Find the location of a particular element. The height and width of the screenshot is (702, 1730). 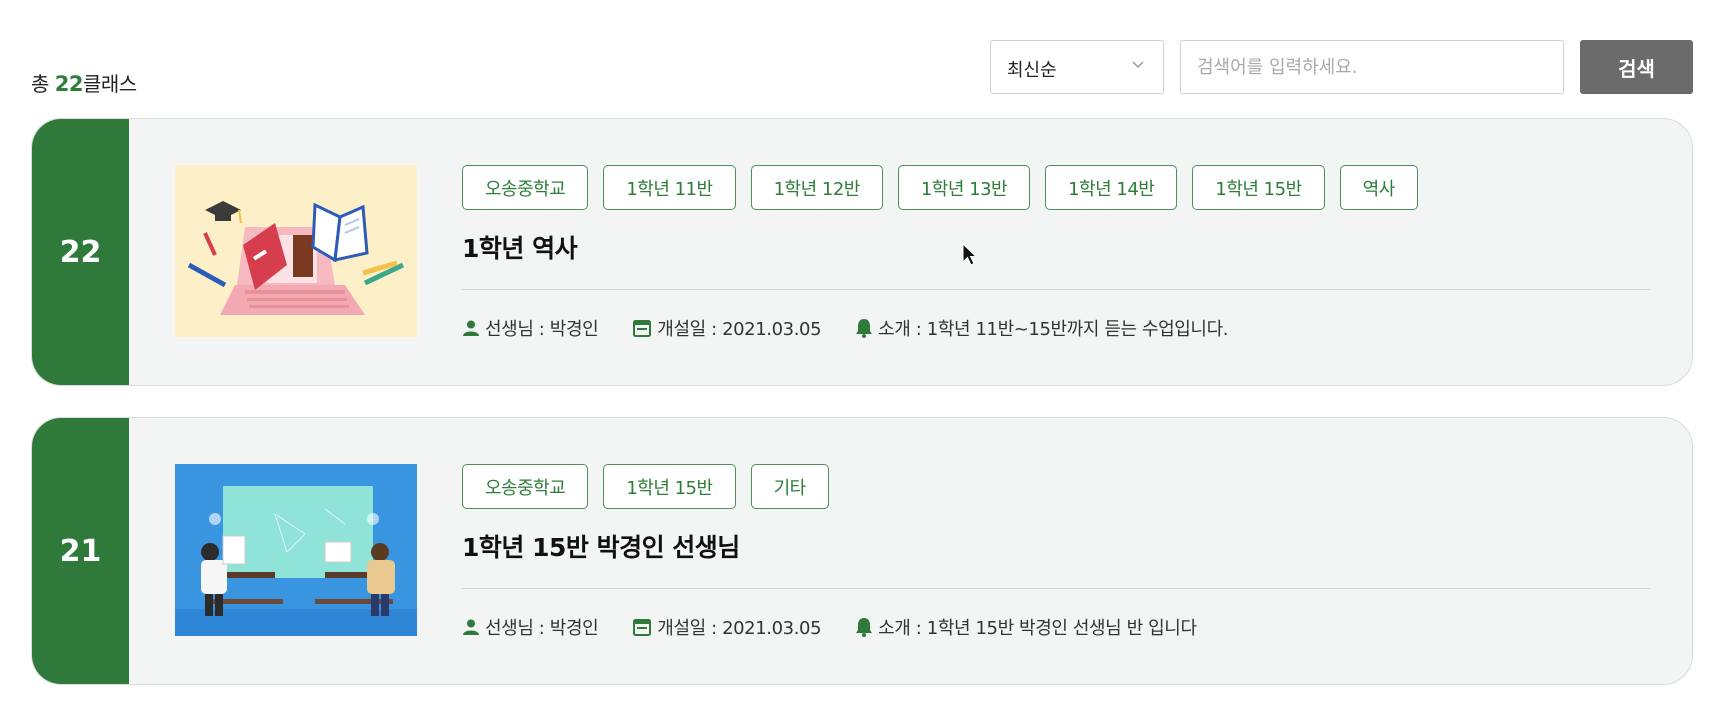

tag-list: 오송중학교 1학년 15반 기타 is located at coordinates (645, 486).